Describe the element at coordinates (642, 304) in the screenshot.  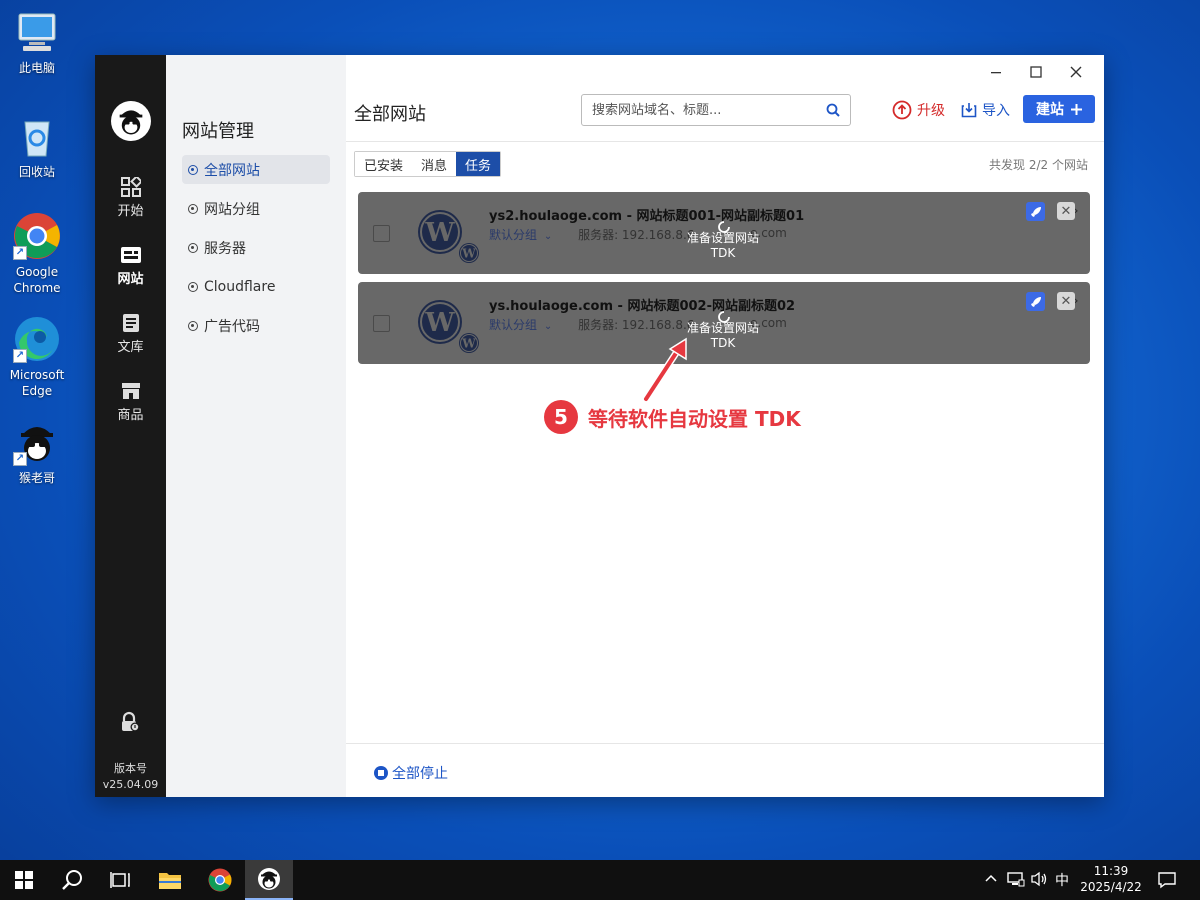
I see `site-name: ys.houlaoge.com - 网站标题002-网站副标题02` at that location.